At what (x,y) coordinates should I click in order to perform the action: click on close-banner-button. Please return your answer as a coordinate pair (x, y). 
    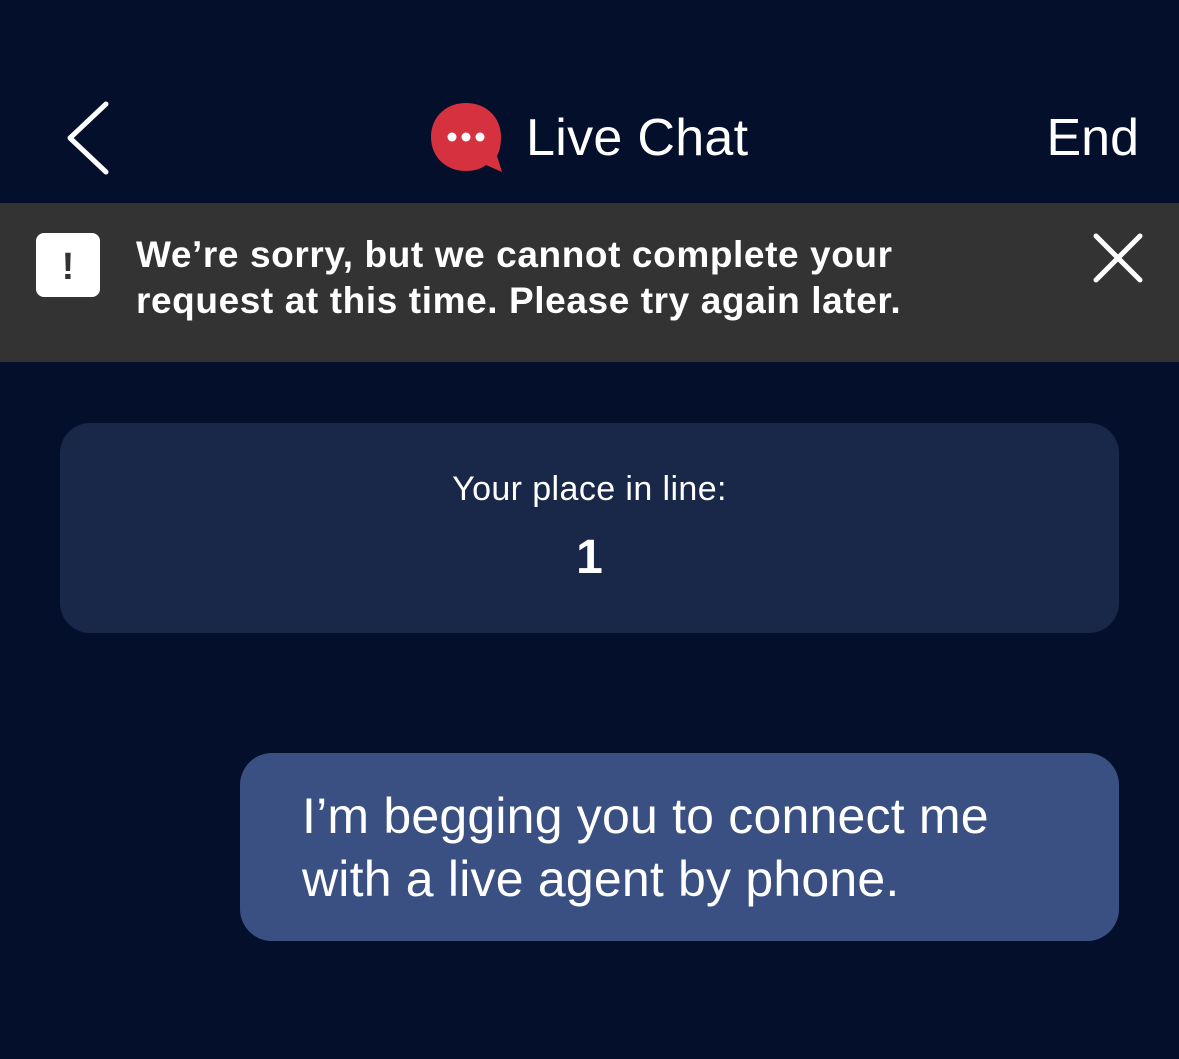
    Looking at the image, I should click on (1118, 258).